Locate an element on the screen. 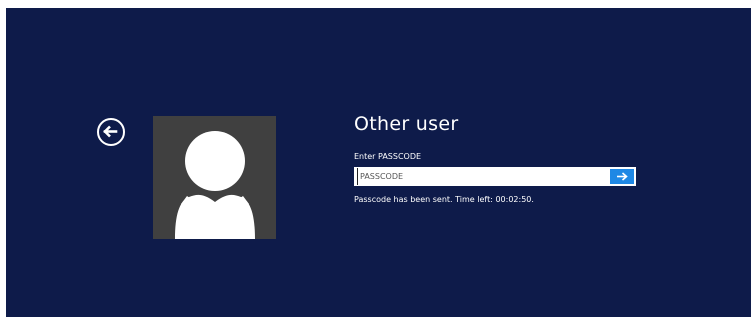  passcode-prompt-label: Enter PASSCODE is located at coordinates (388, 156).